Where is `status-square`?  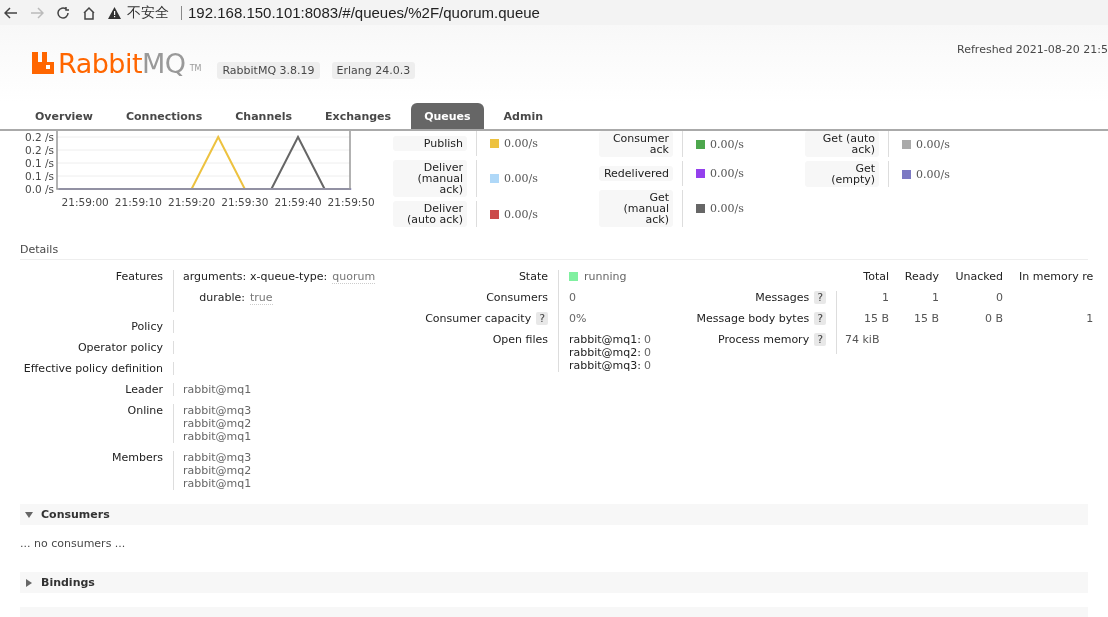
status-square is located at coordinates (573, 276).